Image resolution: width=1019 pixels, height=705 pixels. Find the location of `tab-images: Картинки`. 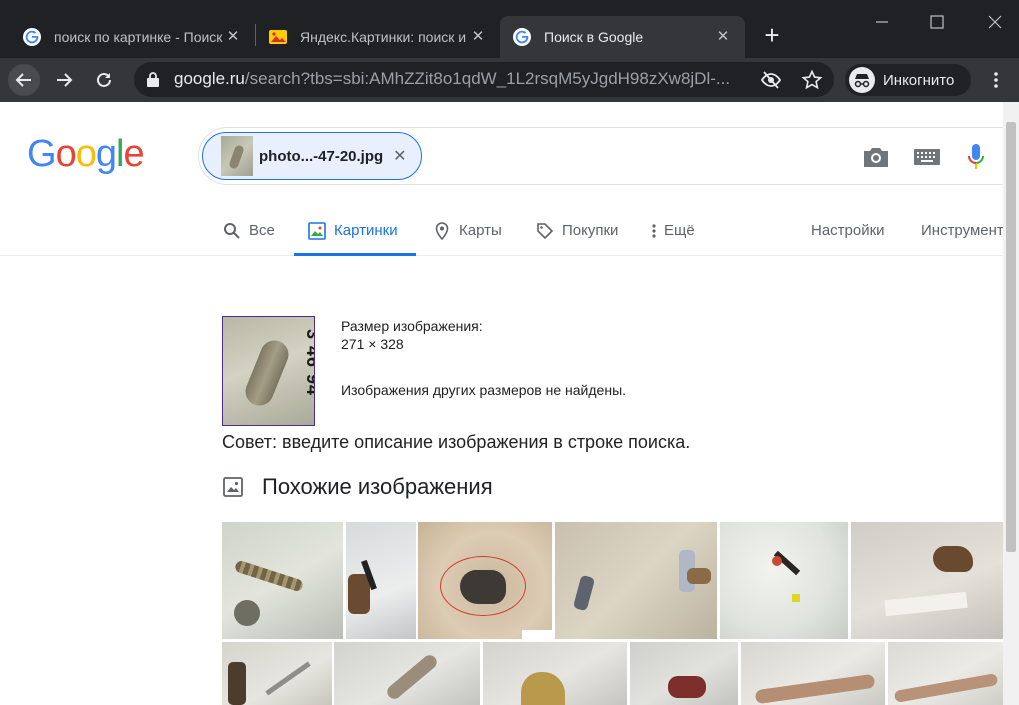

tab-images: Картинки is located at coordinates (355, 235).